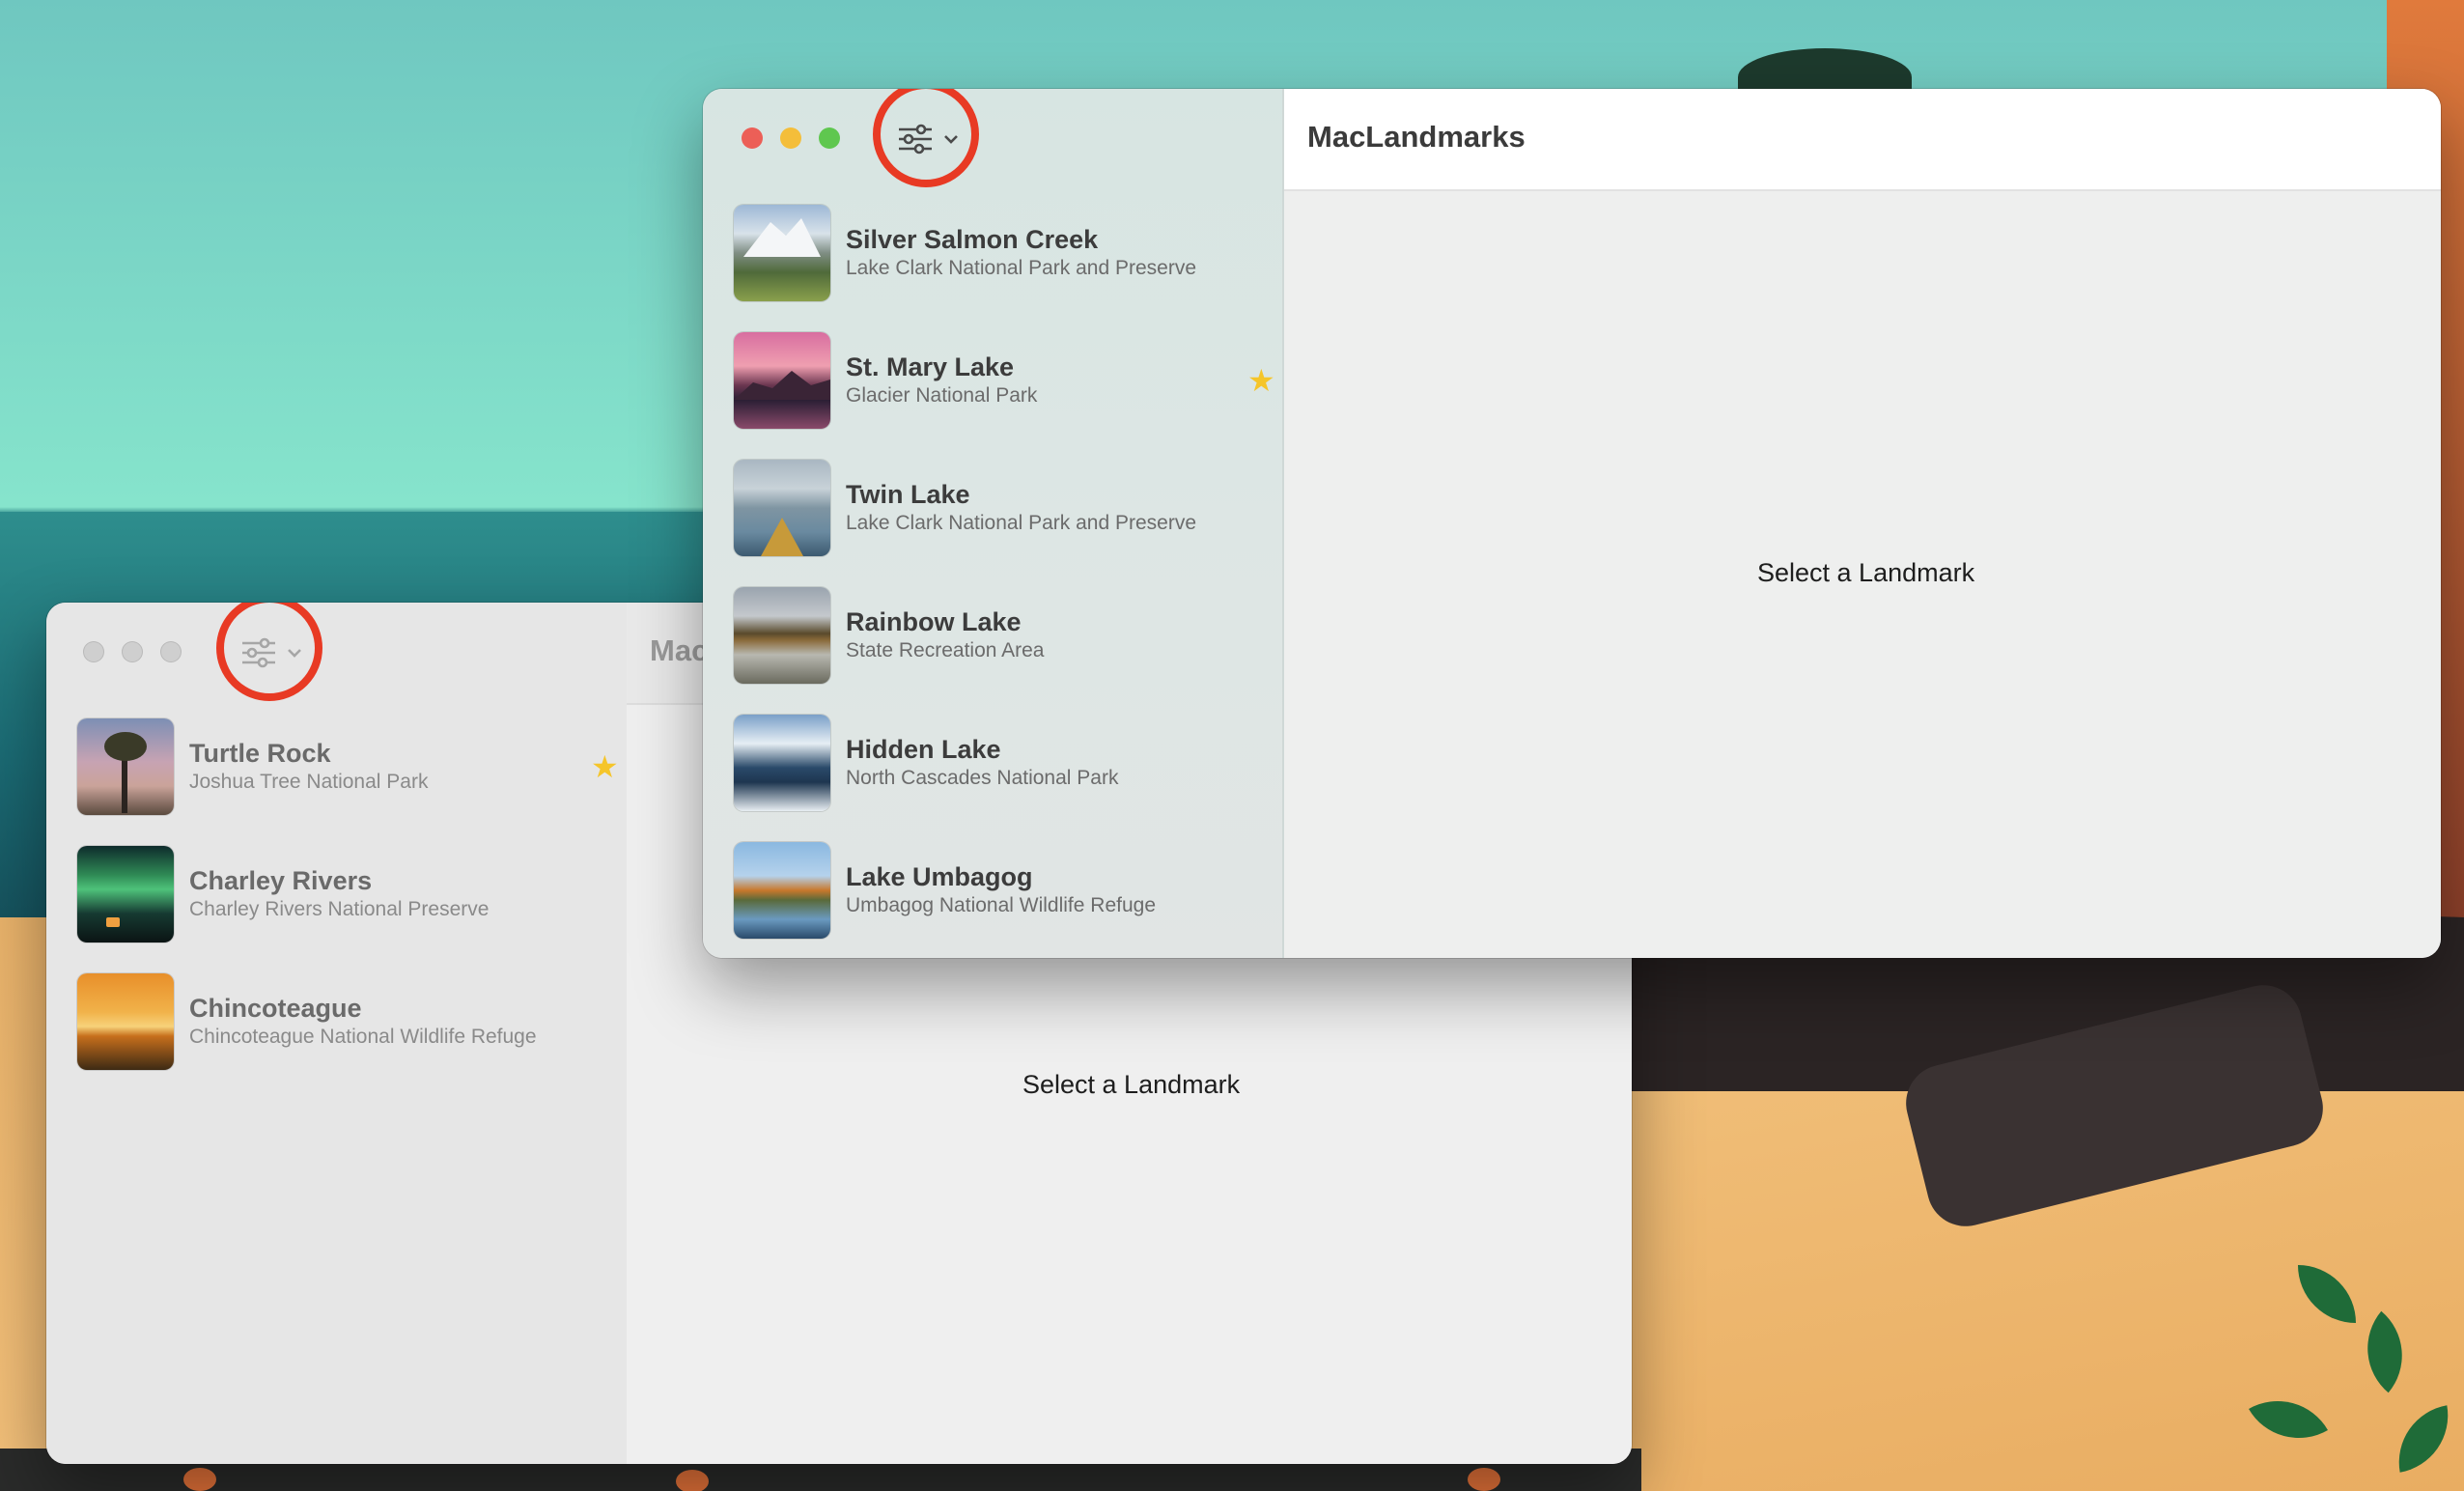 This screenshot has height=1491, width=2464. Describe the element at coordinates (363, 1037) in the screenshot. I see `landmark-park: Chincoteague National Wildlife Refuge` at that location.